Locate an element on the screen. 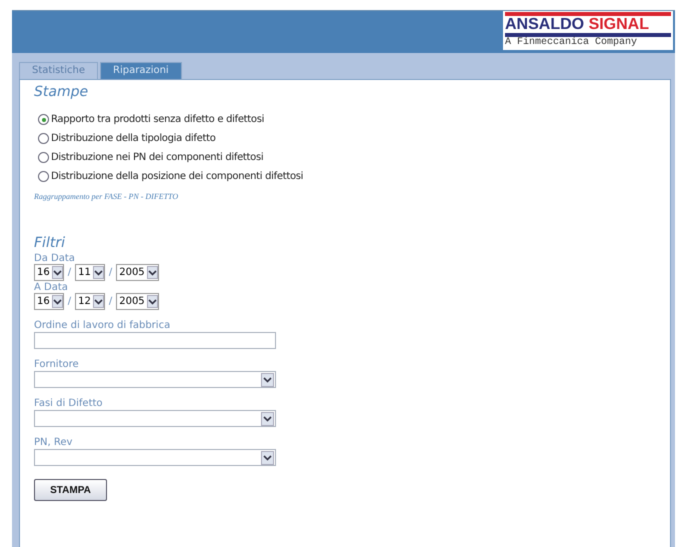 This screenshot has width=682, height=547. input-field is located at coordinates (155, 340).